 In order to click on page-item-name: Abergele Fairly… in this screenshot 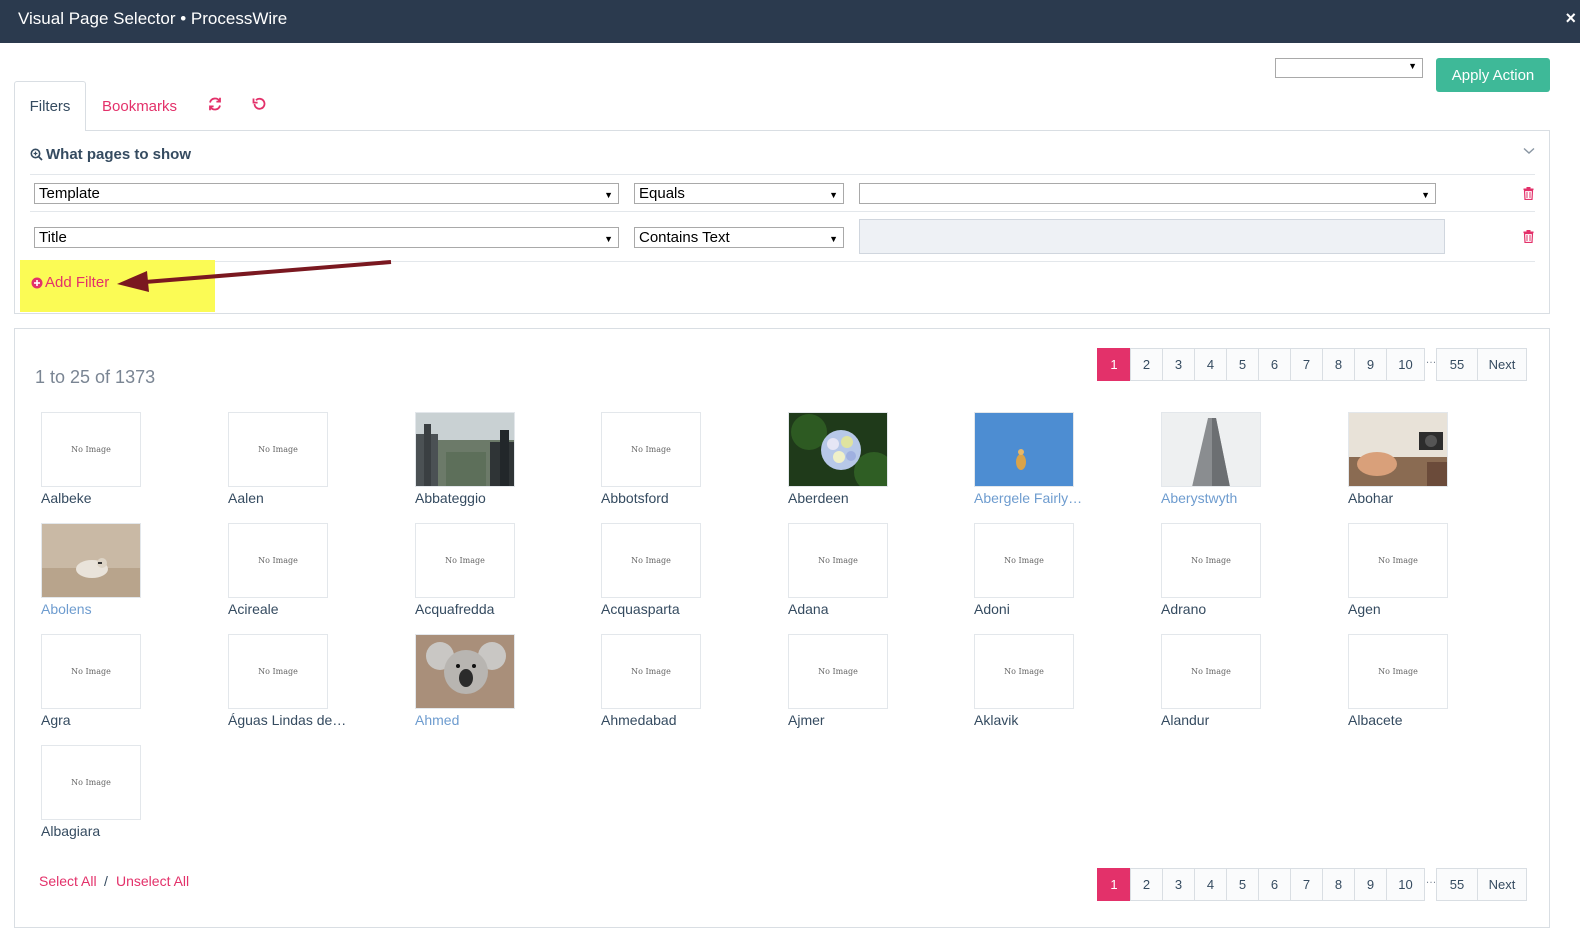, I will do `click(1044, 498)`.